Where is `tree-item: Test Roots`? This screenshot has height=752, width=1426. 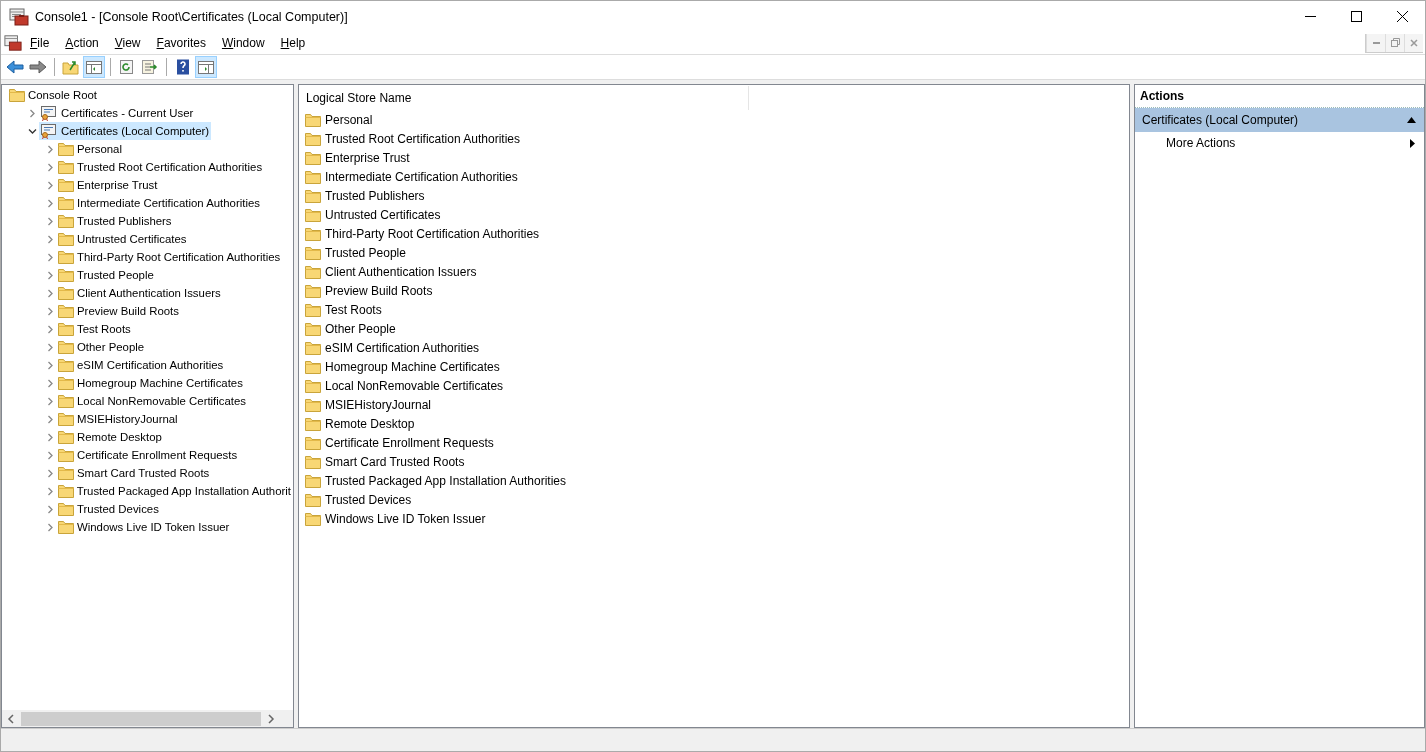
tree-item: Test Roots is located at coordinates (95, 329).